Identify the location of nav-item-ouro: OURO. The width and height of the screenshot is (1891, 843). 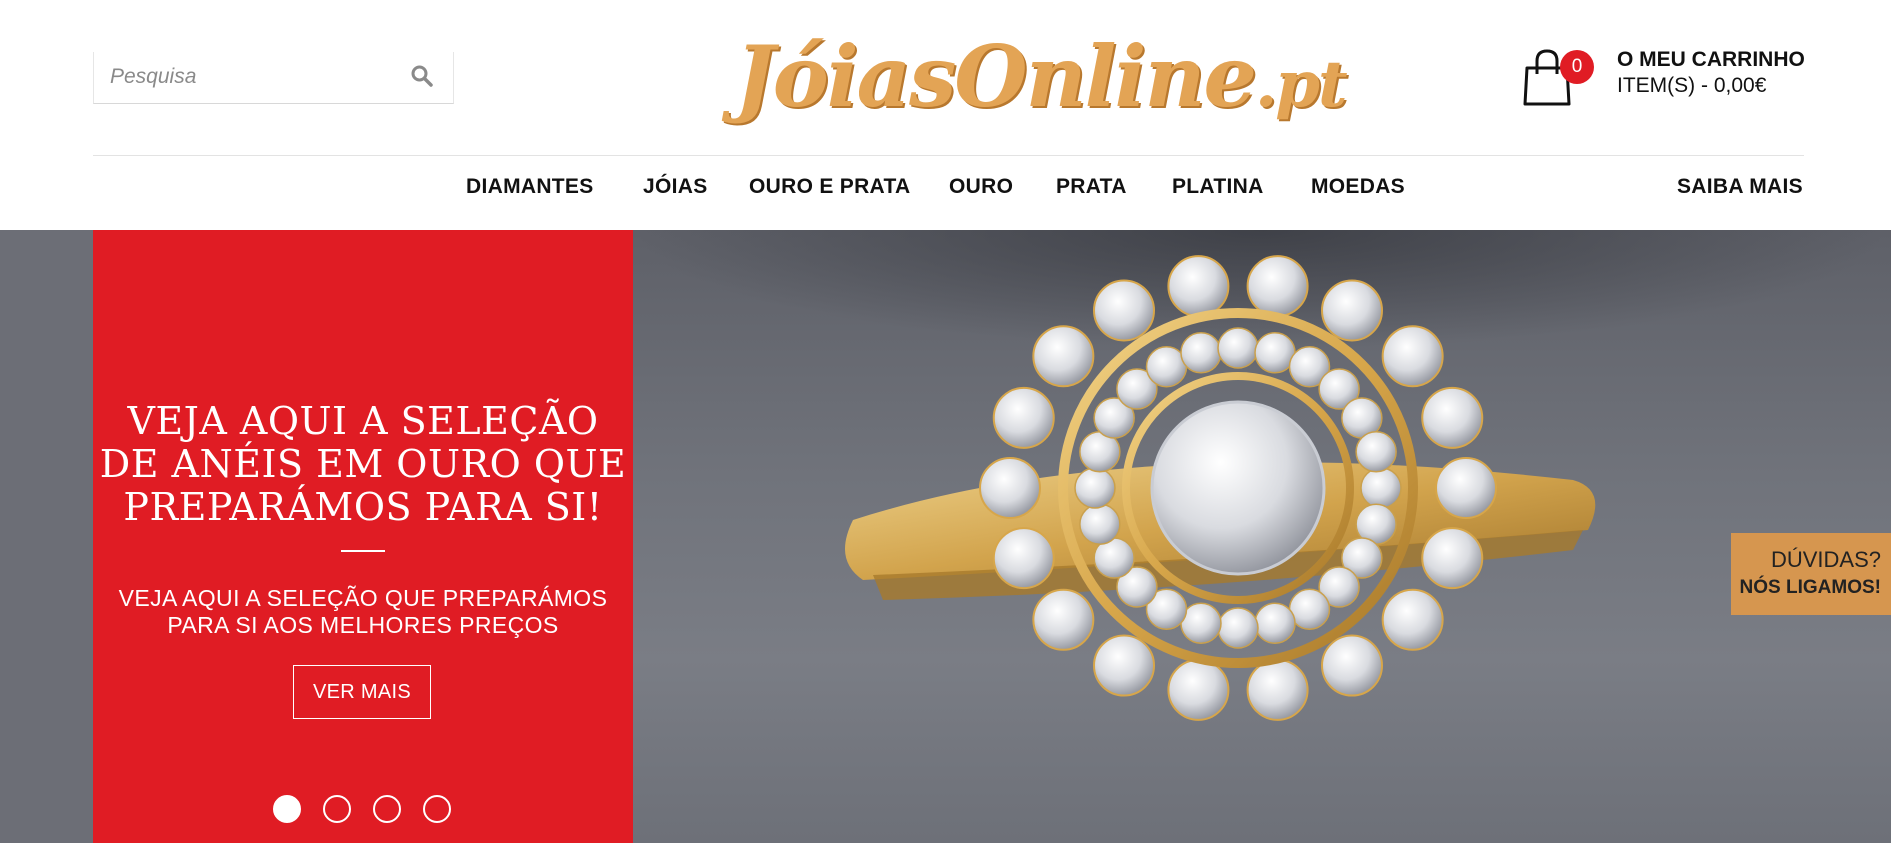
(981, 187).